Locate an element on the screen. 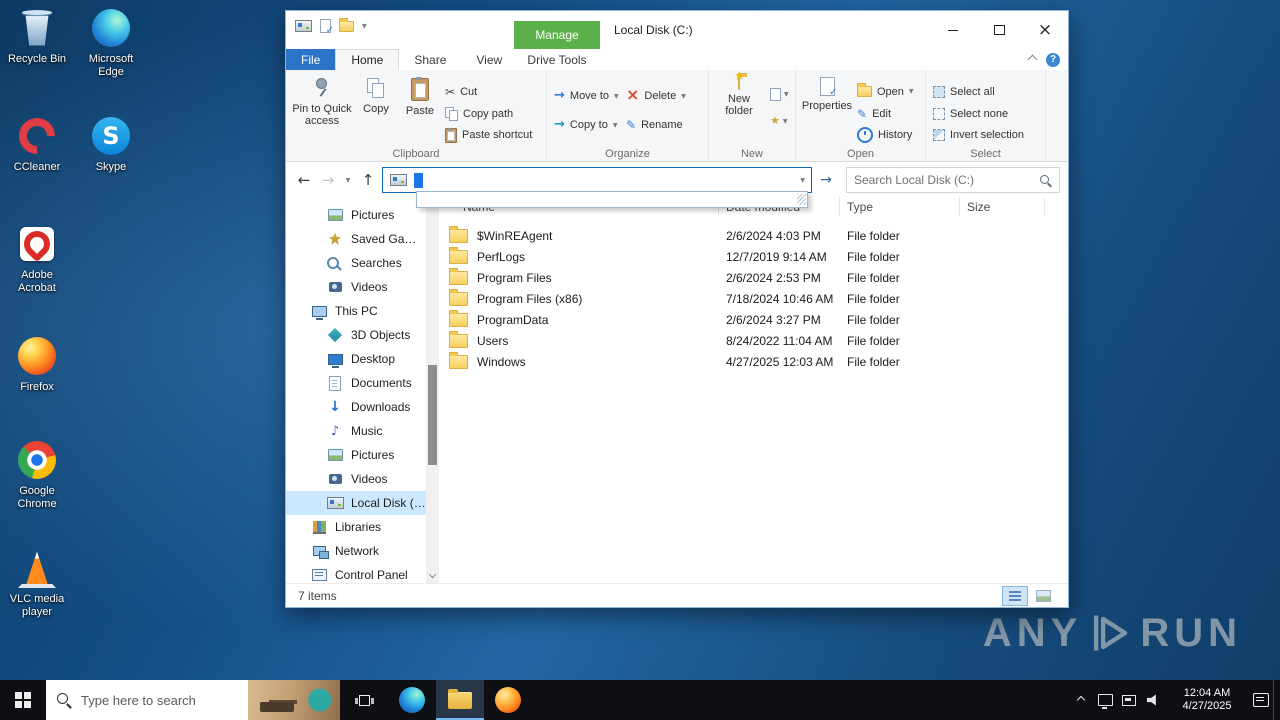 Image resolution: width=1280 pixels, height=720 pixels. sidebar-item-control-panel: Control Panel is located at coordinates (356, 573).